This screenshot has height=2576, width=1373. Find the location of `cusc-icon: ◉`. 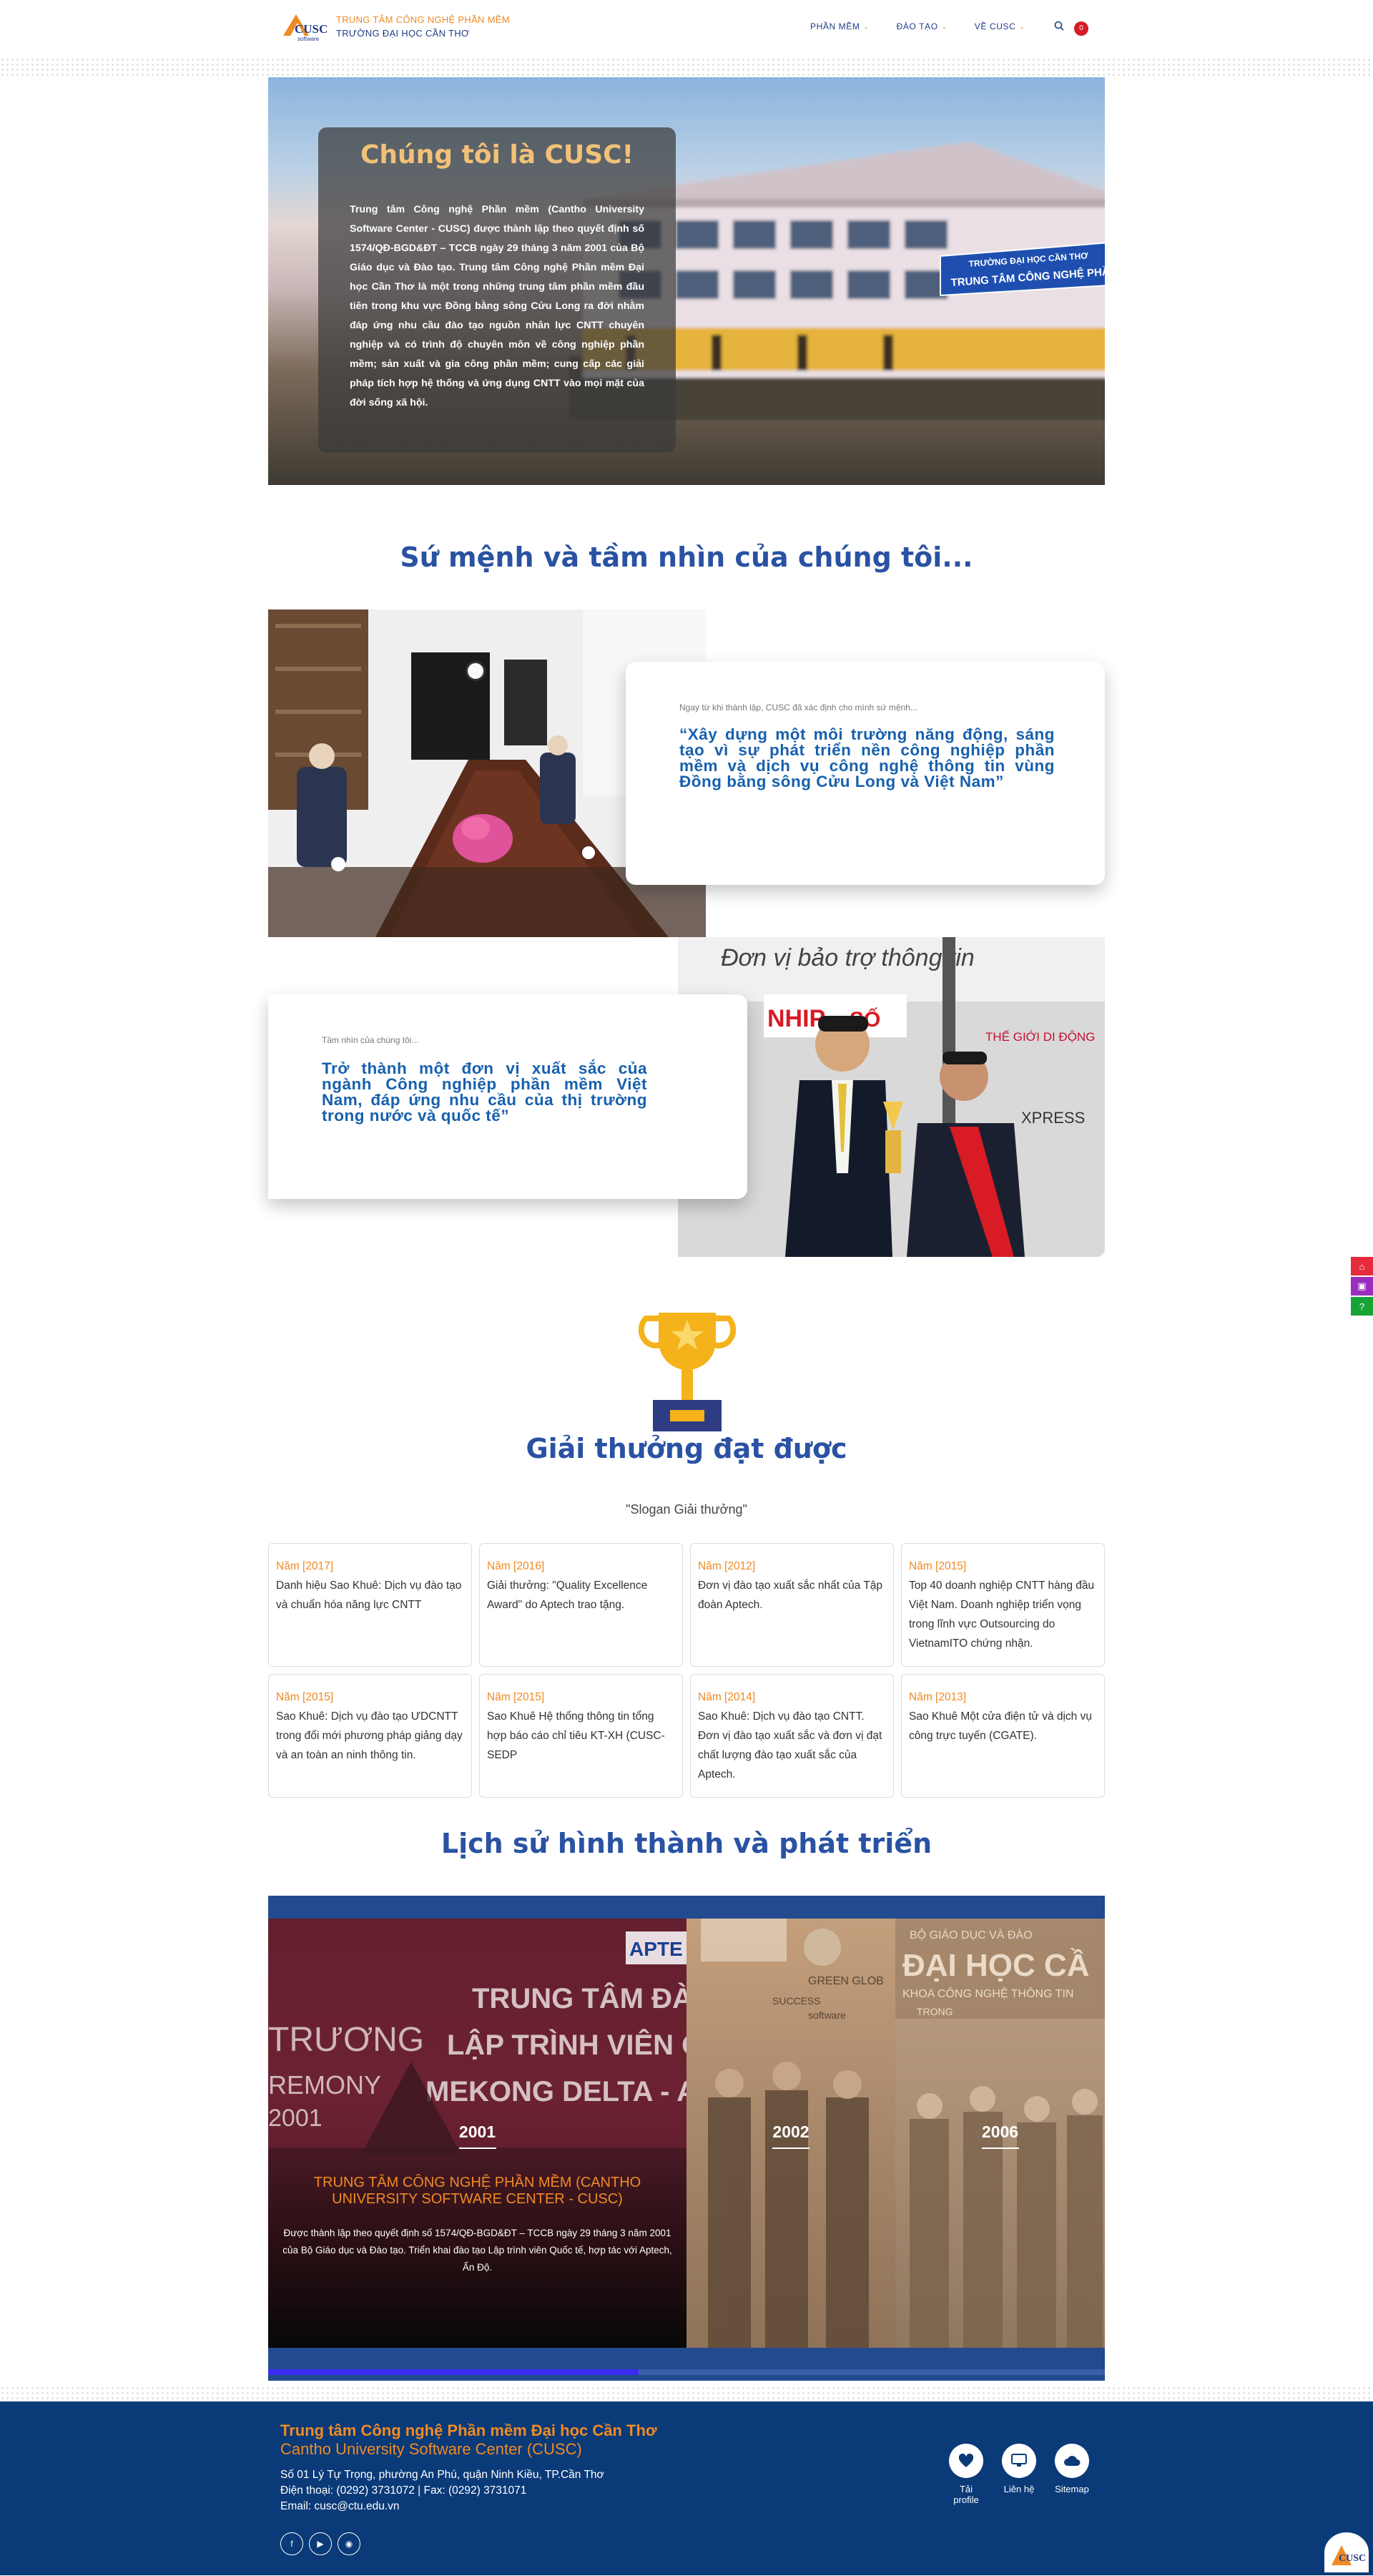

cusc-icon: ◉ is located at coordinates (349, 2543).